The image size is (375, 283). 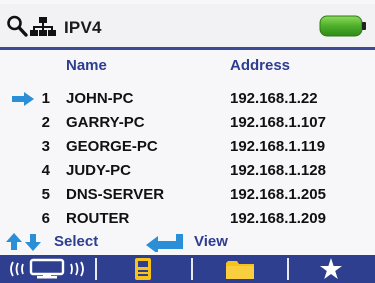 What do you see at coordinates (100, 98) in the screenshot?
I see `device-name: JOHN-PC` at bounding box center [100, 98].